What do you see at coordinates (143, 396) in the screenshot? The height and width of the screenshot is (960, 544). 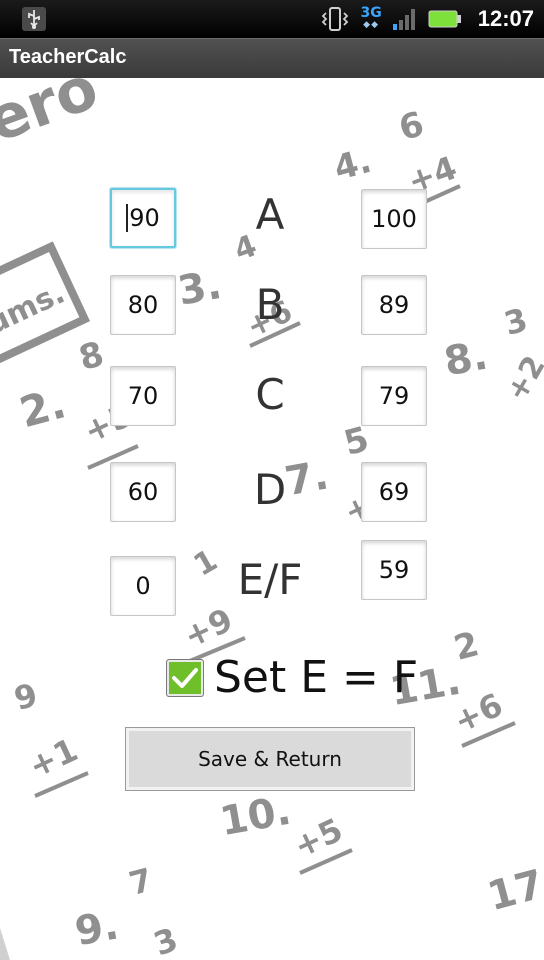 I see `grade-c-min-input: 70` at bounding box center [143, 396].